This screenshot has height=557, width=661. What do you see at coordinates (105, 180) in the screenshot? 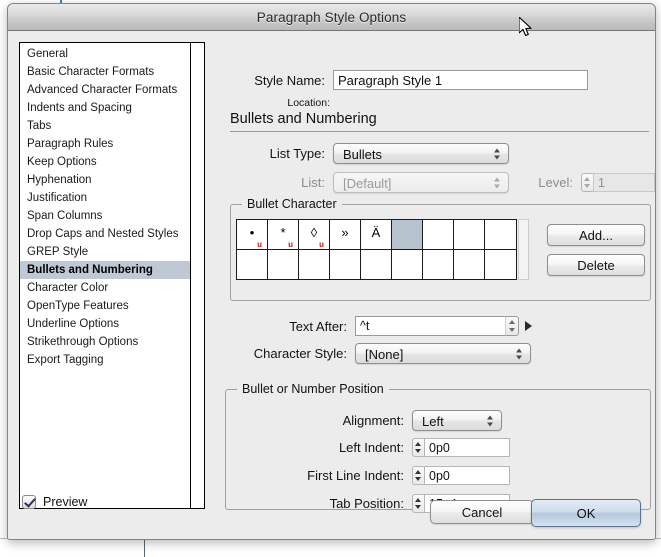
I see `sidebar-item-hyphenation: Hyphenation` at bounding box center [105, 180].